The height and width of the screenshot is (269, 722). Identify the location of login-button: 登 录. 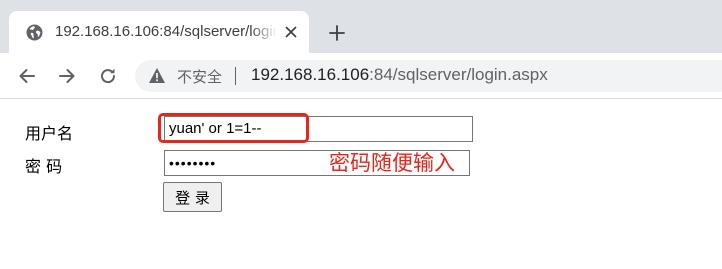
(192, 197).